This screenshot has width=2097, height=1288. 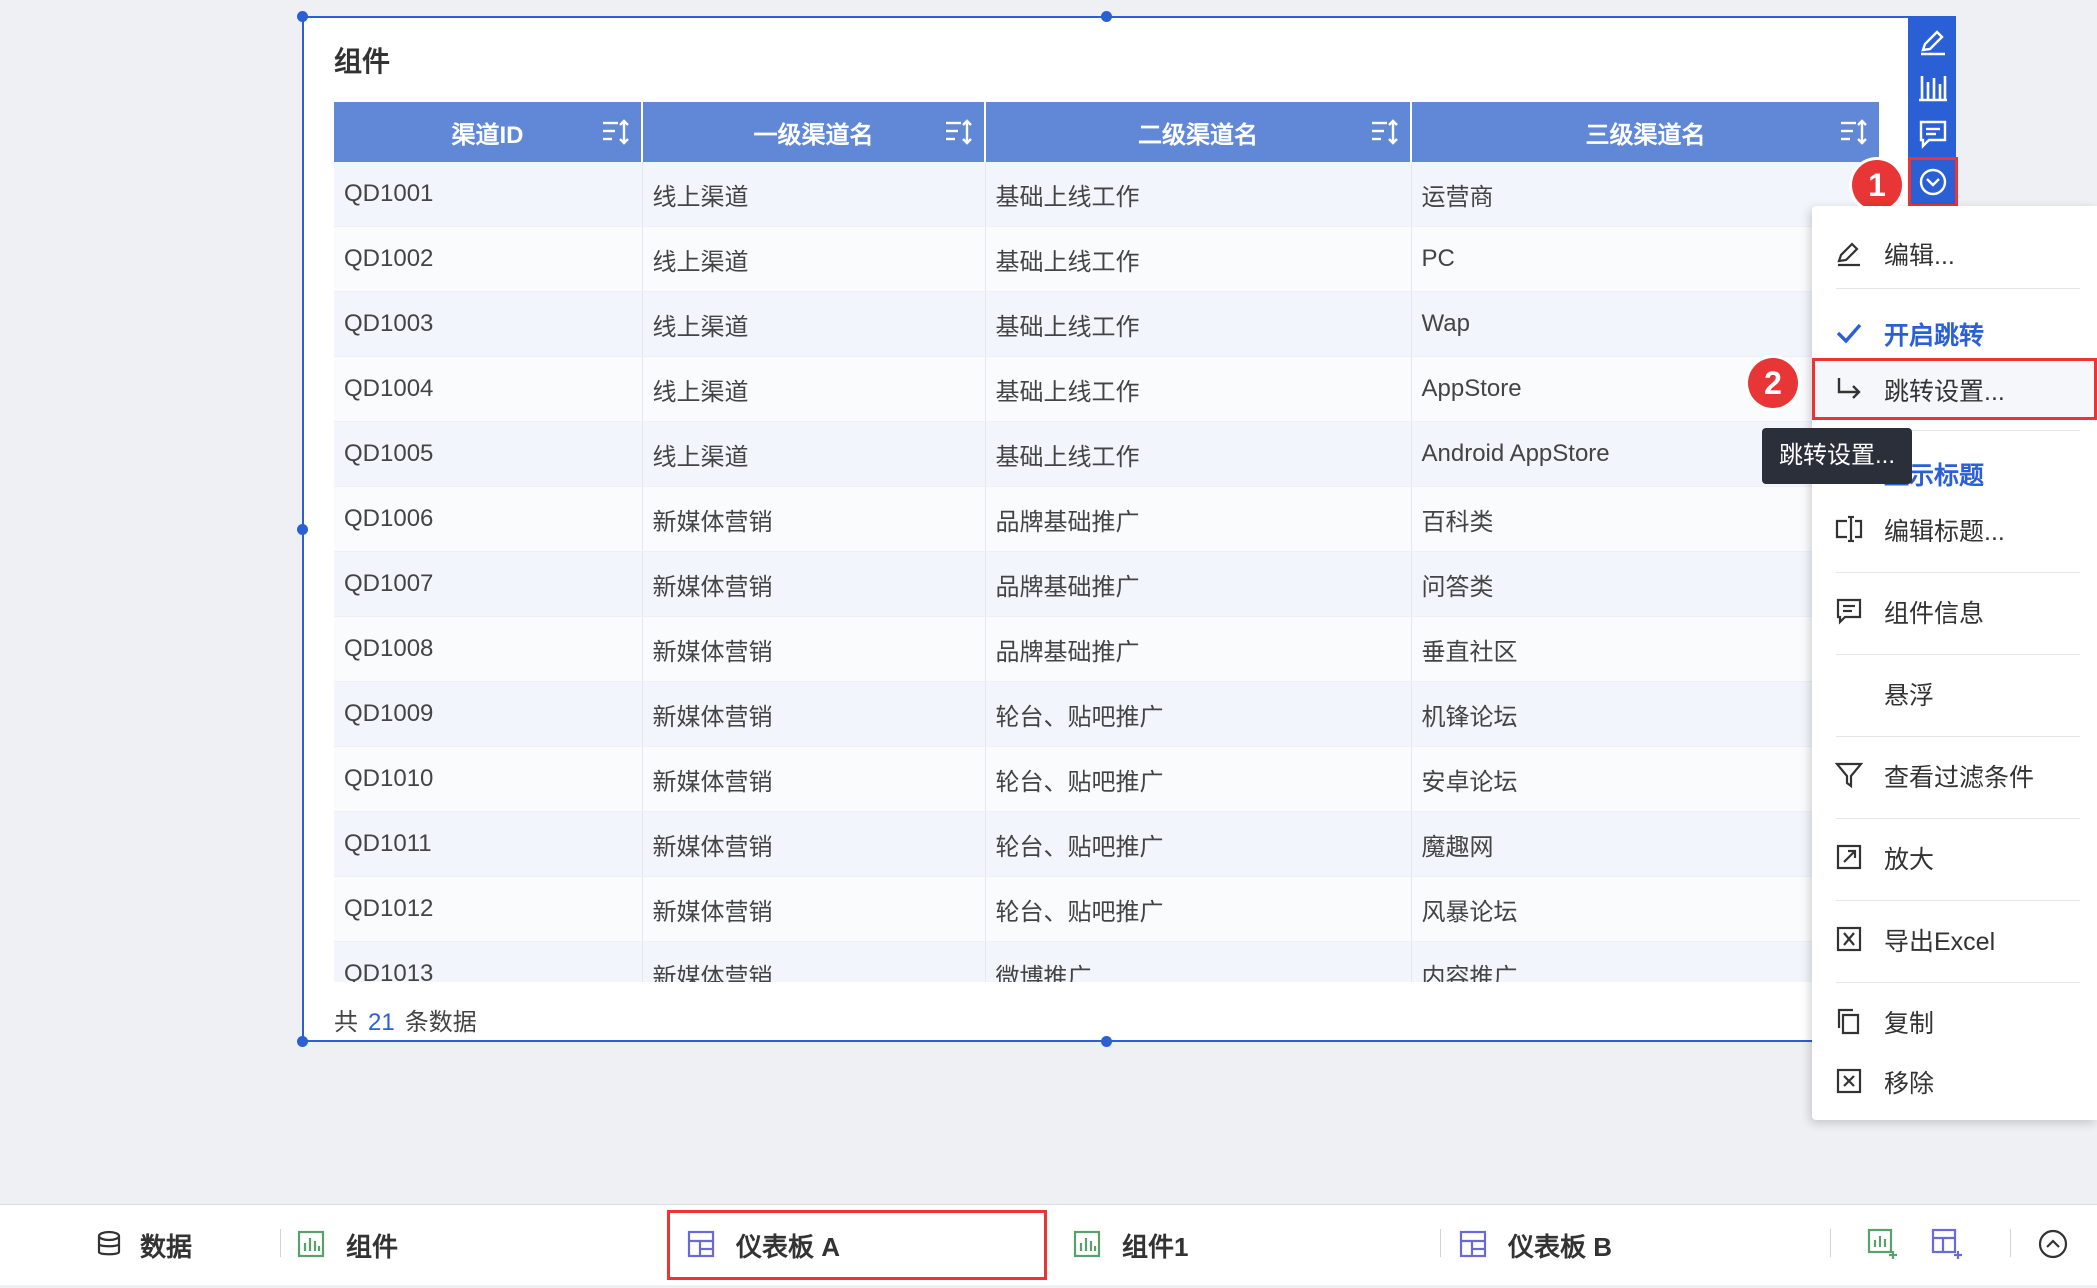 What do you see at coordinates (1107, 389) in the screenshot?
I see `table-row: QD1004 线上渠道 基础上线工作 AppStore` at bounding box center [1107, 389].